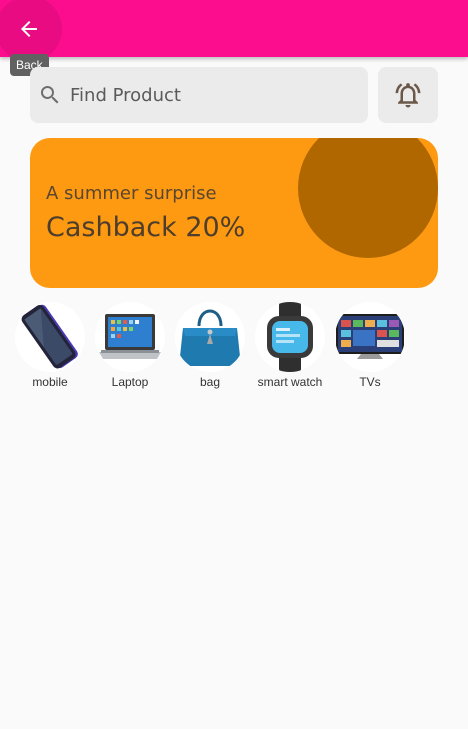  I want to click on search-field, so click(199, 95).